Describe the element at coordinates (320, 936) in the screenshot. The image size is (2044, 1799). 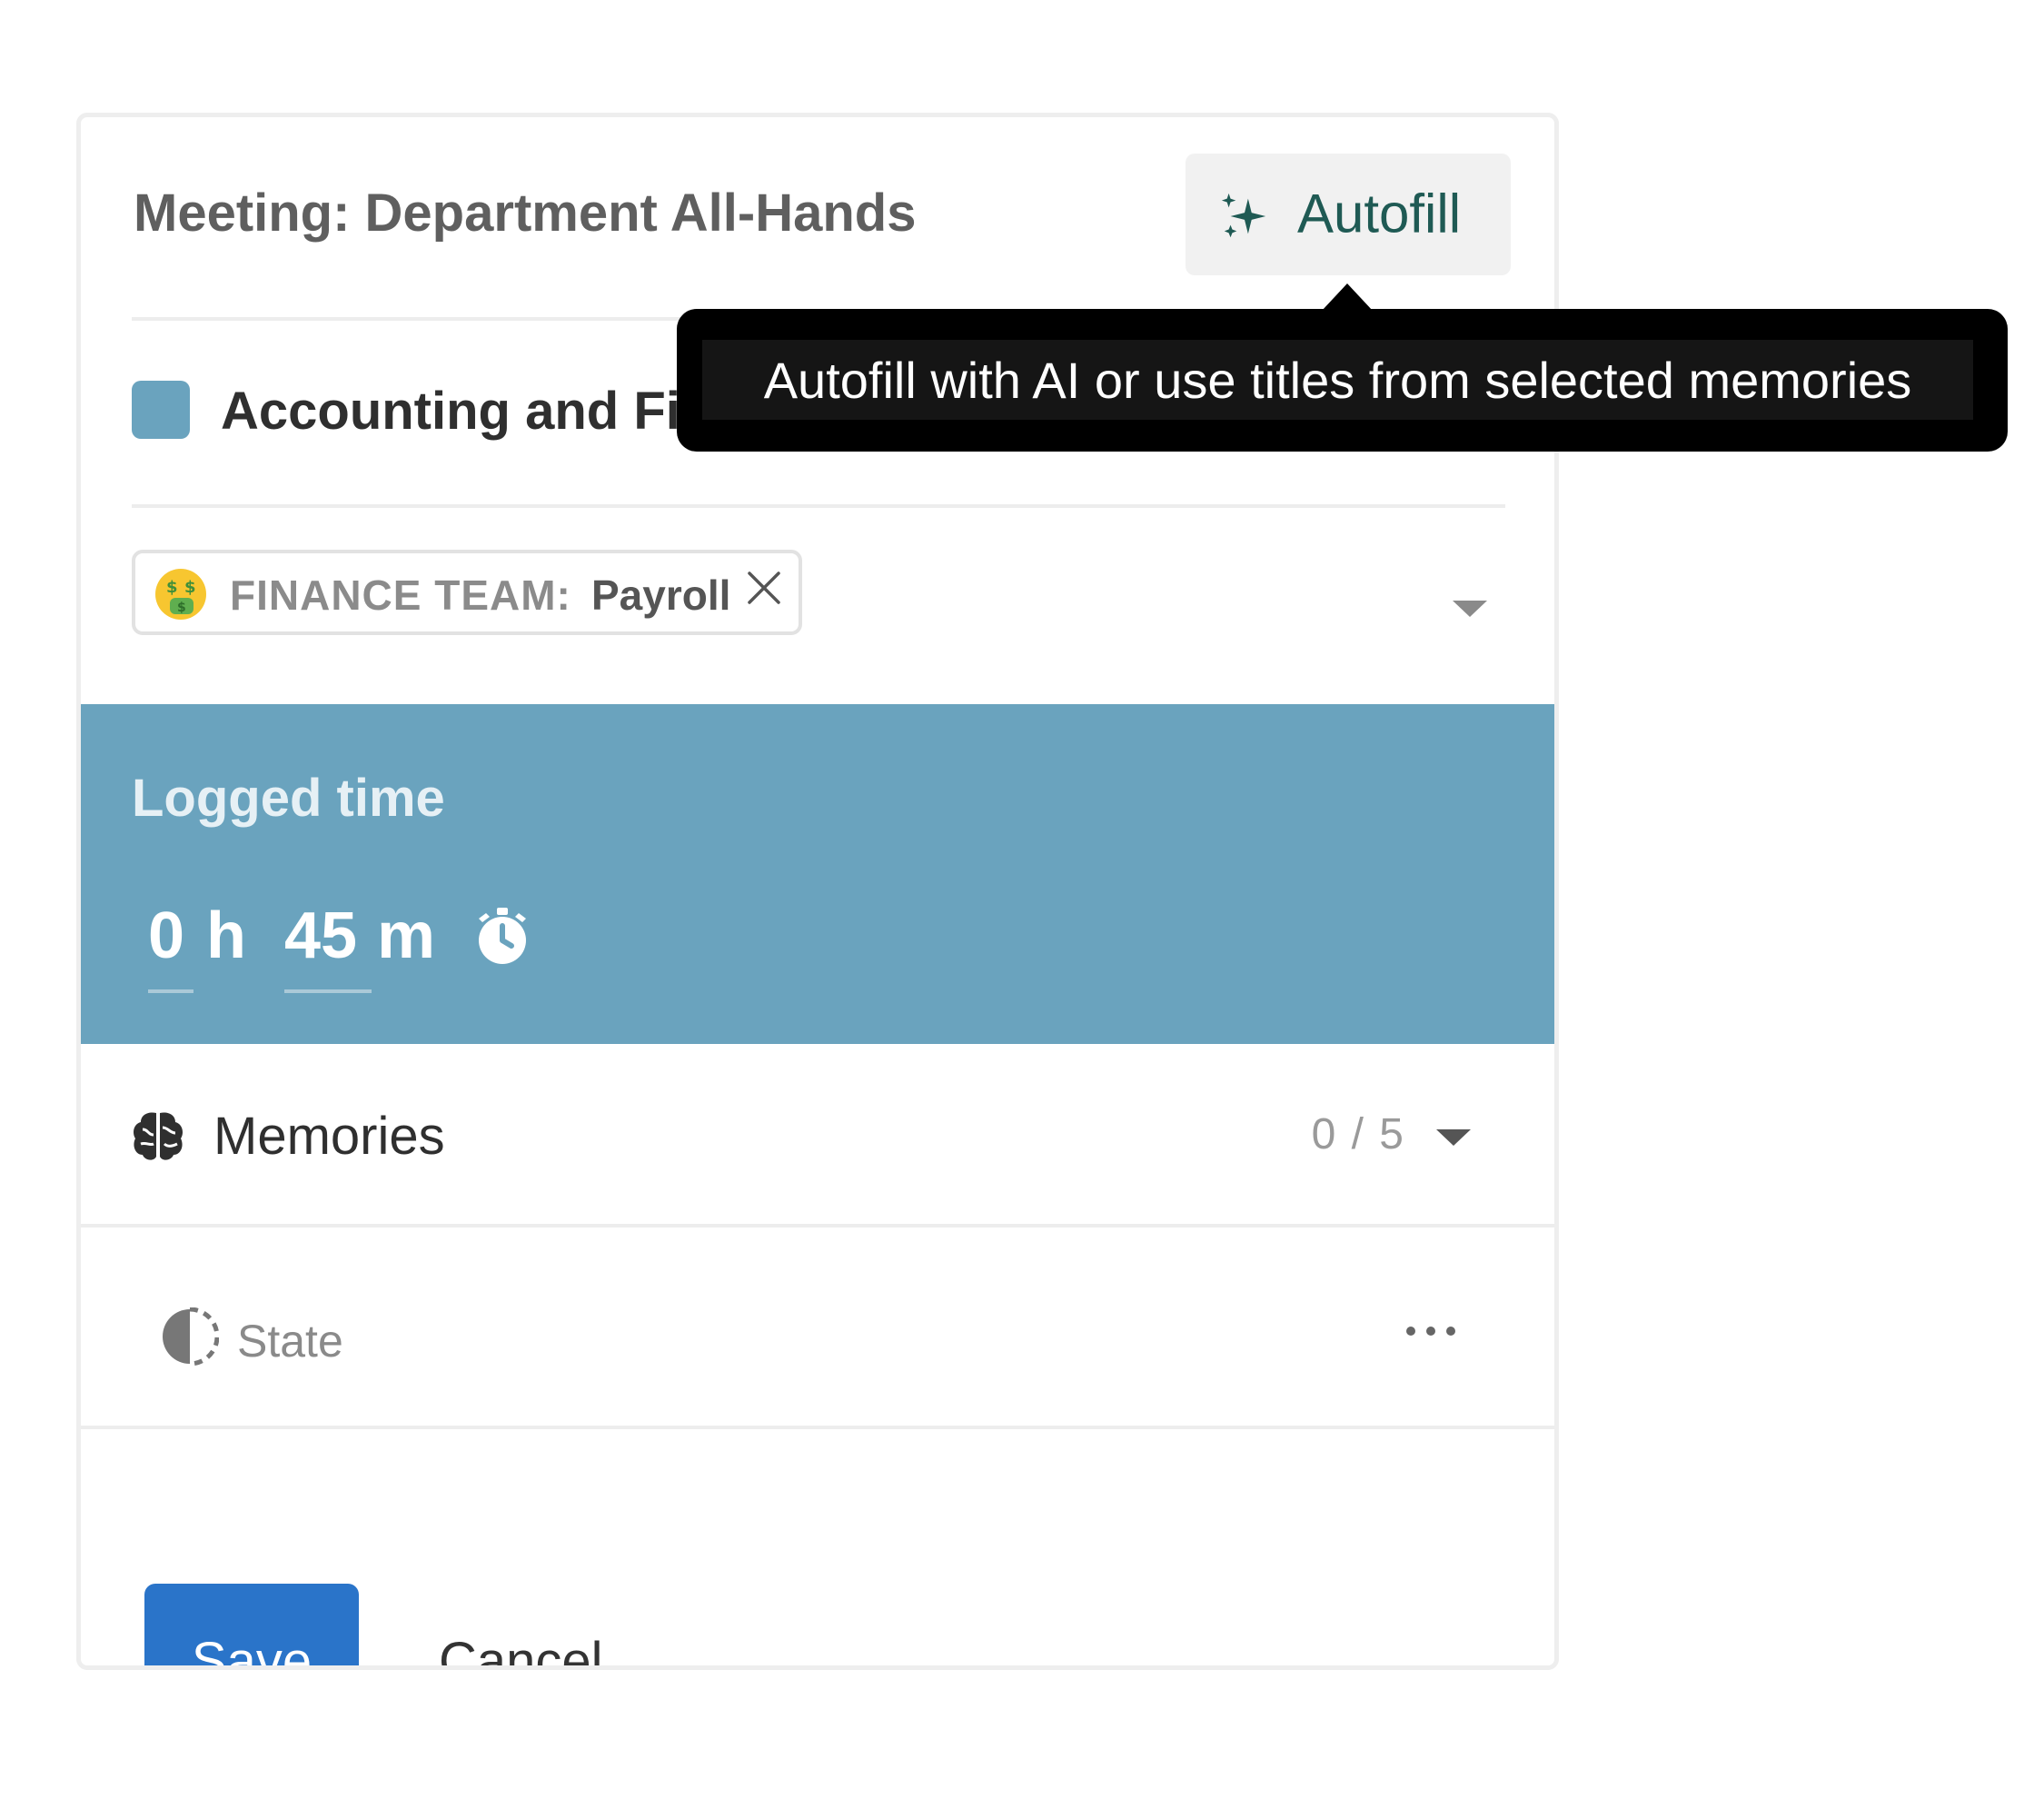
I see `minutes-value: 45` at that location.